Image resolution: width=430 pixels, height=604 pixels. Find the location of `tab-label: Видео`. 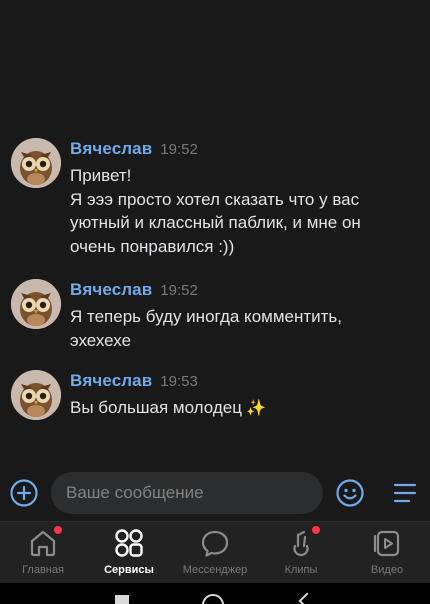

tab-label: Видео is located at coordinates (387, 570).